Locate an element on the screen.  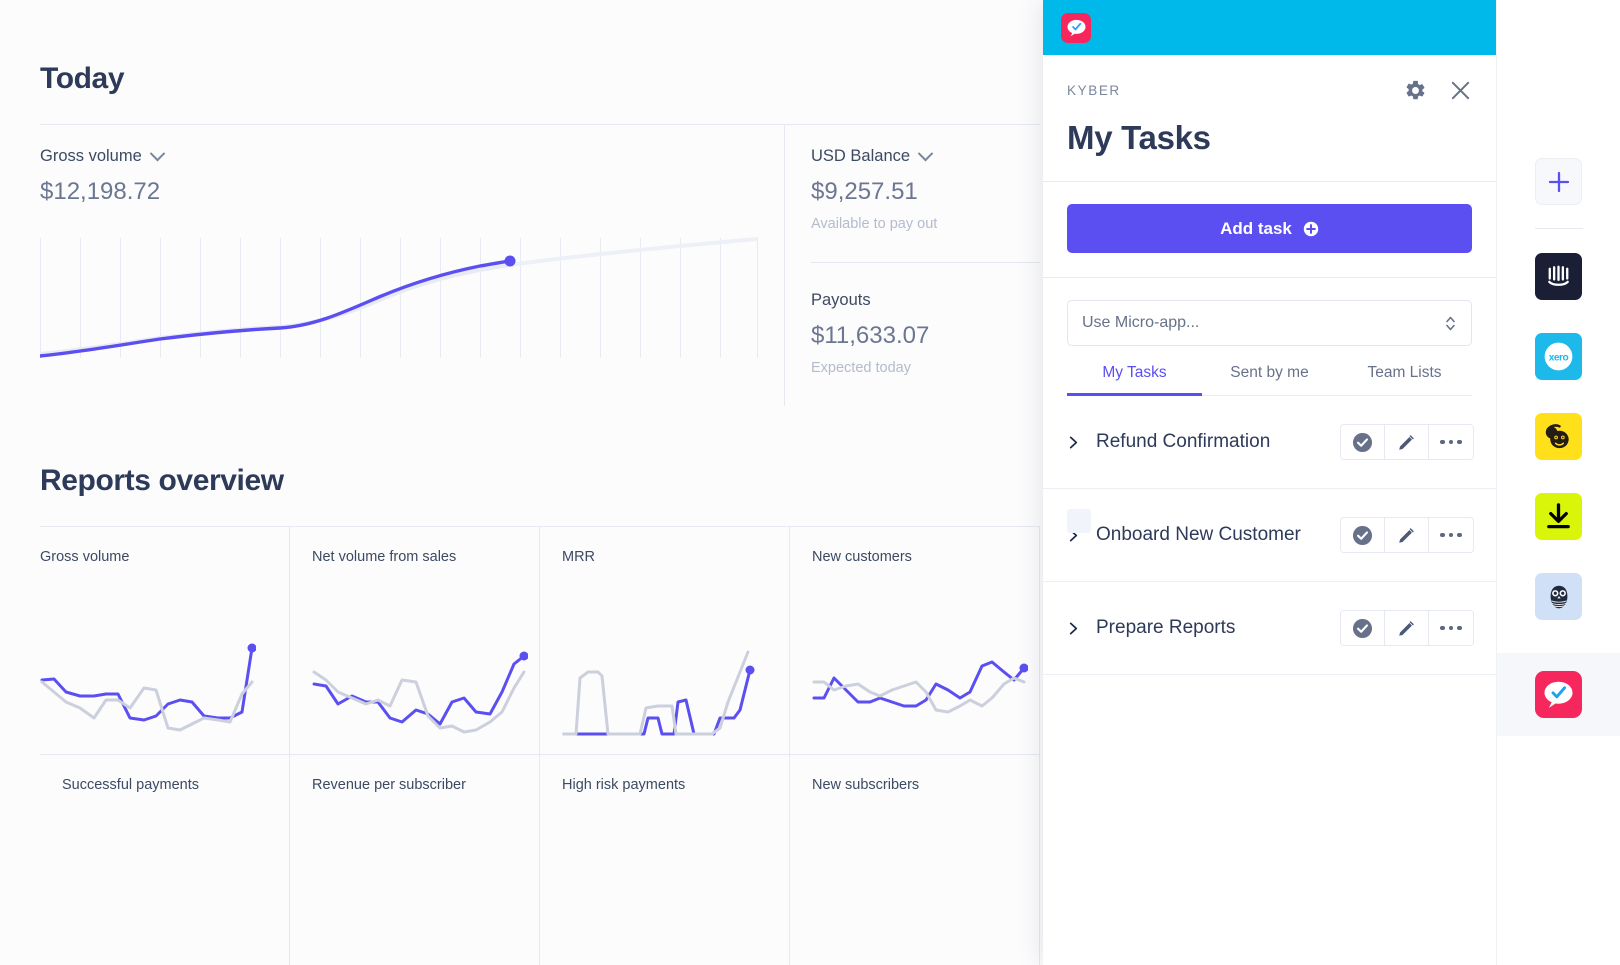
gross-volume-selector: Gross volume is located at coordinates (412, 155).